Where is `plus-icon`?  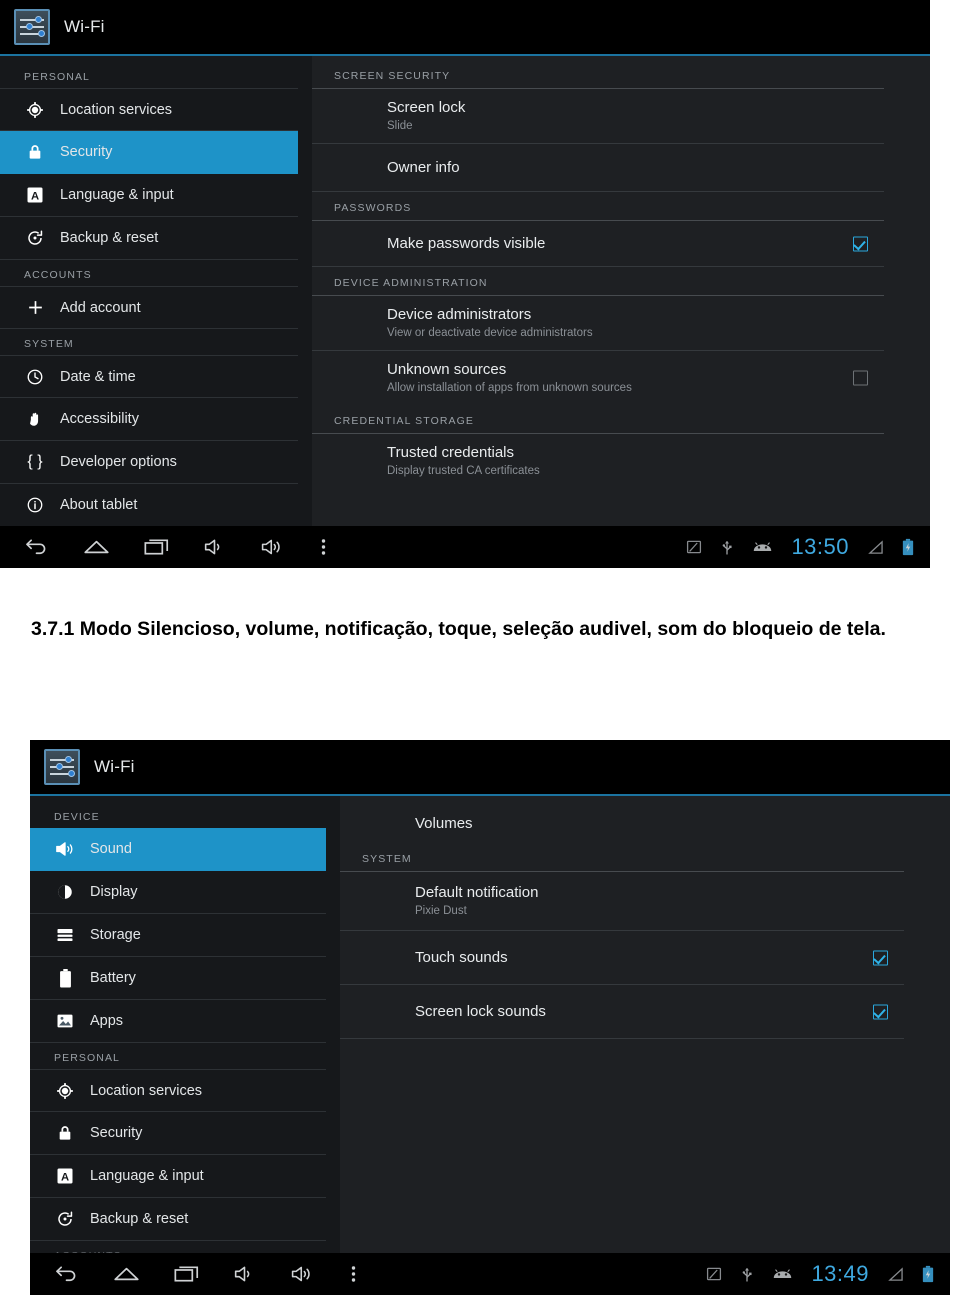 plus-icon is located at coordinates (35, 308).